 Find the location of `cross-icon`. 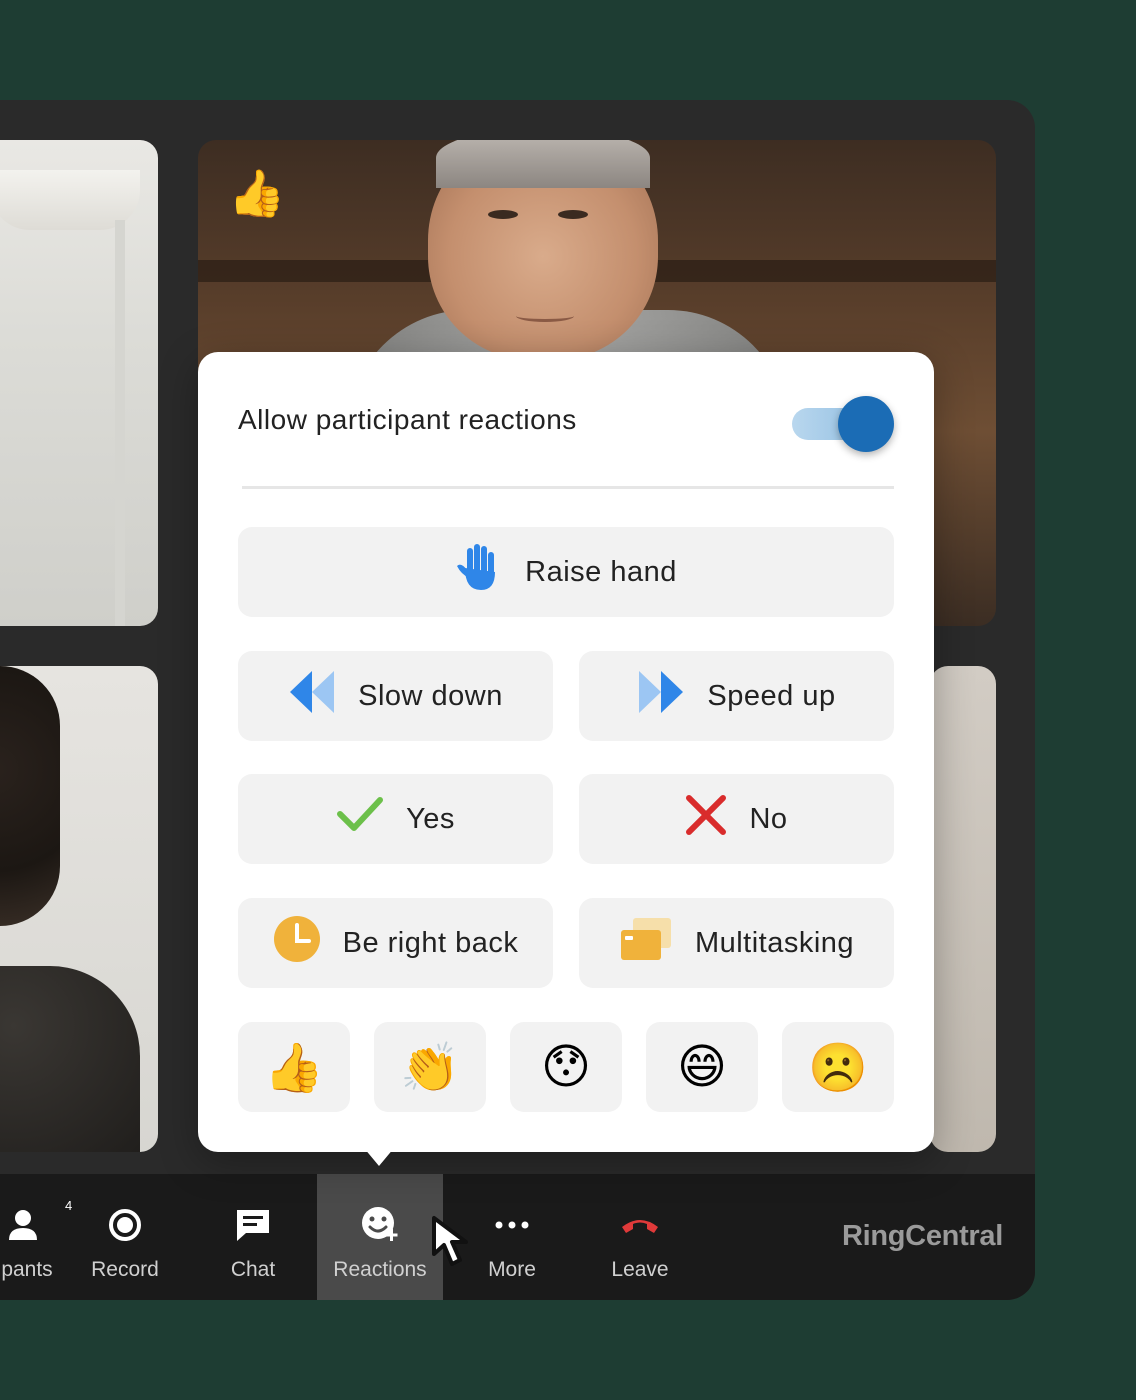

cross-icon is located at coordinates (706, 819).